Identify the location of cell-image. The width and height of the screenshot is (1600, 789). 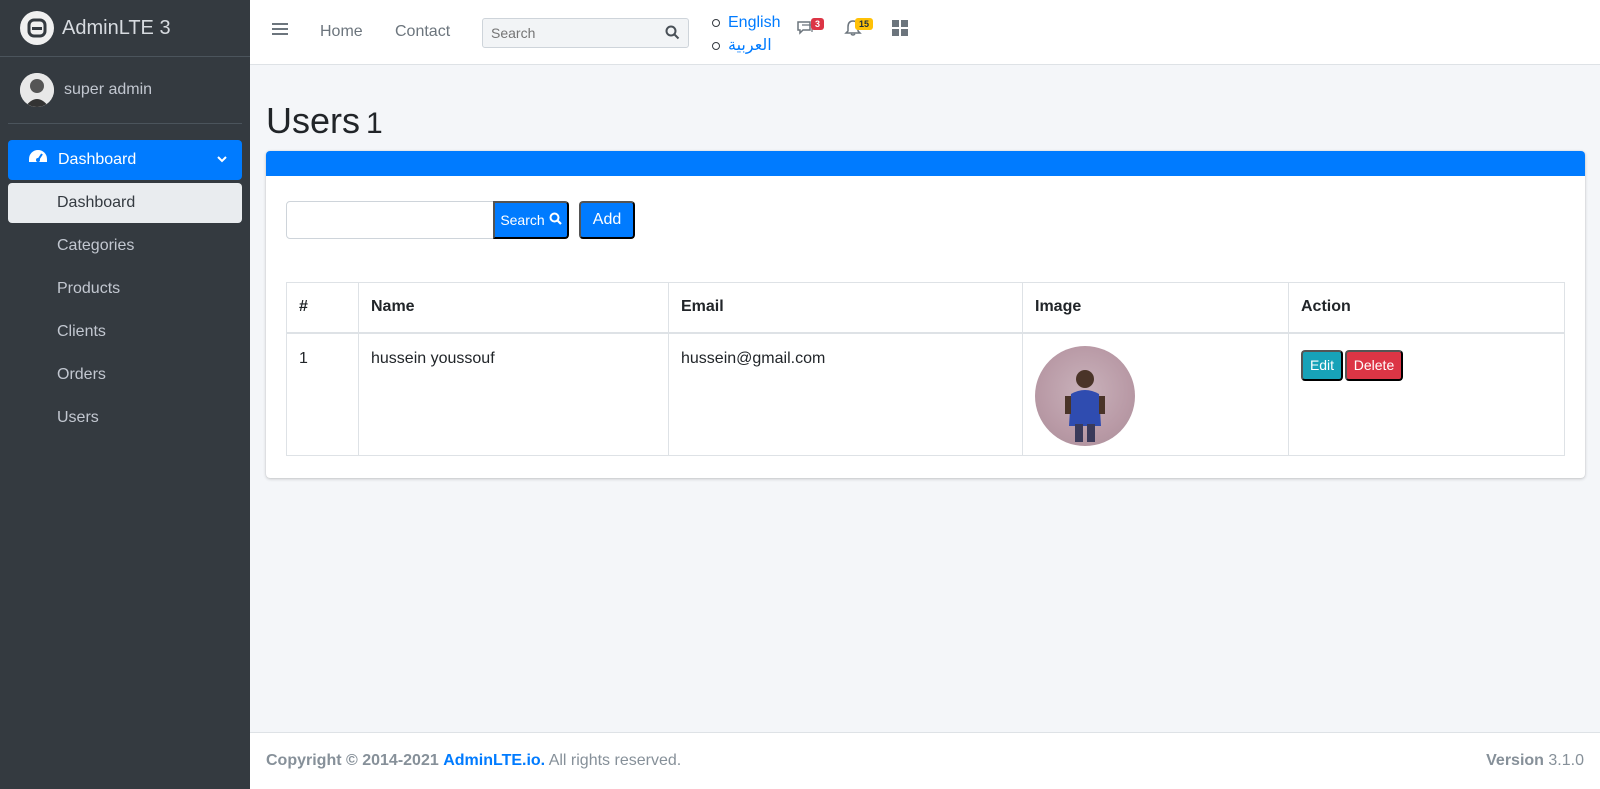
(1155, 394).